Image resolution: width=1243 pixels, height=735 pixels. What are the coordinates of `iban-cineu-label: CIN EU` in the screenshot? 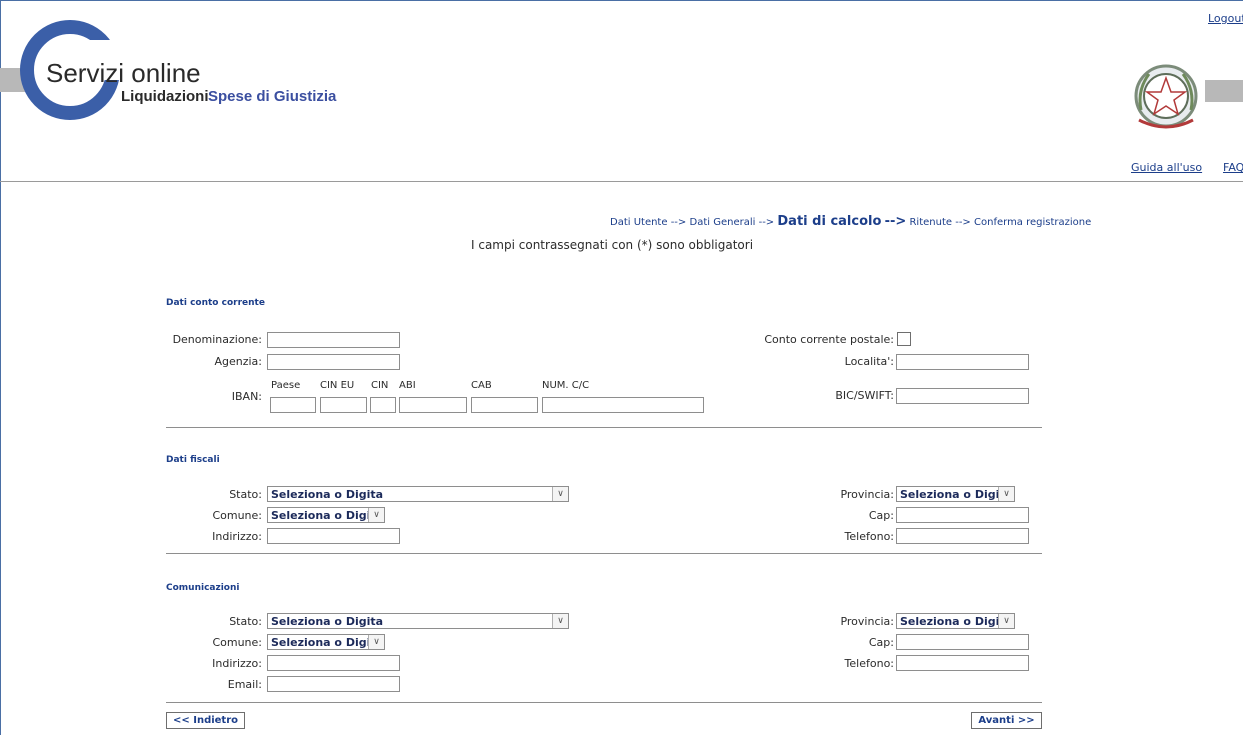 It's located at (337, 385).